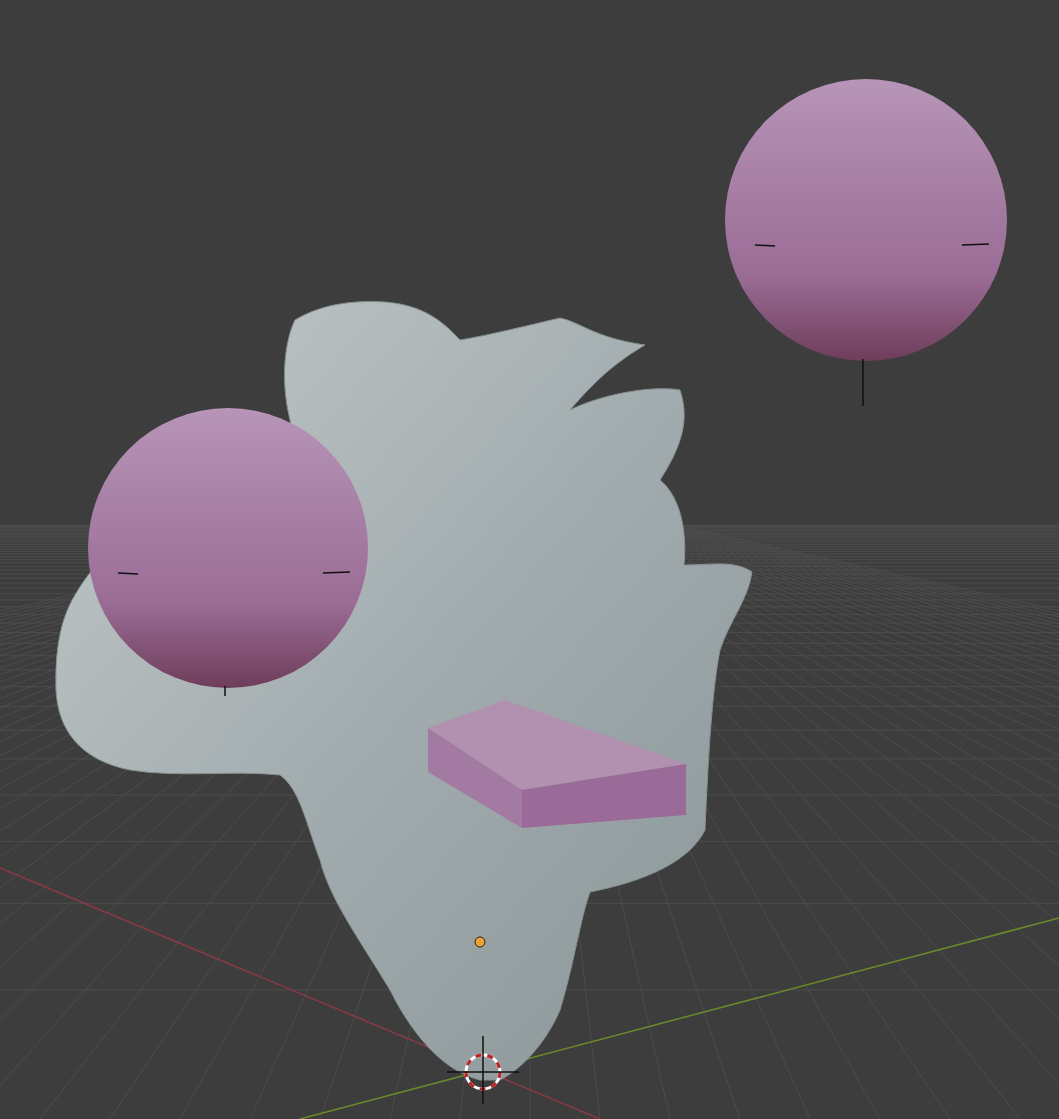 The width and height of the screenshot is (1059, 1119). Describe the element at coordinates (483, 1070) in the screenshot. I see `3d-cursor-icon` at that location.